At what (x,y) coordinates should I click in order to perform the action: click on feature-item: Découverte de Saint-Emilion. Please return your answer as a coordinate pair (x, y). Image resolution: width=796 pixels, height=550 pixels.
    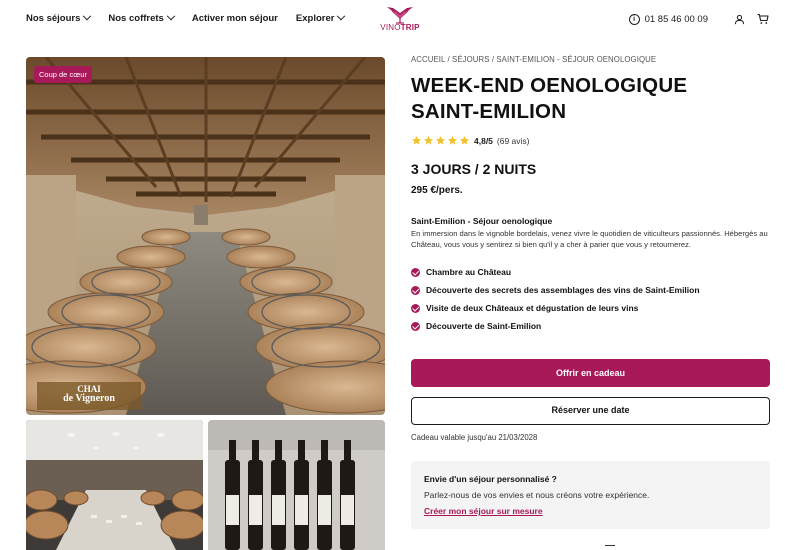
    Looking at the image, I should click on (590, 326).